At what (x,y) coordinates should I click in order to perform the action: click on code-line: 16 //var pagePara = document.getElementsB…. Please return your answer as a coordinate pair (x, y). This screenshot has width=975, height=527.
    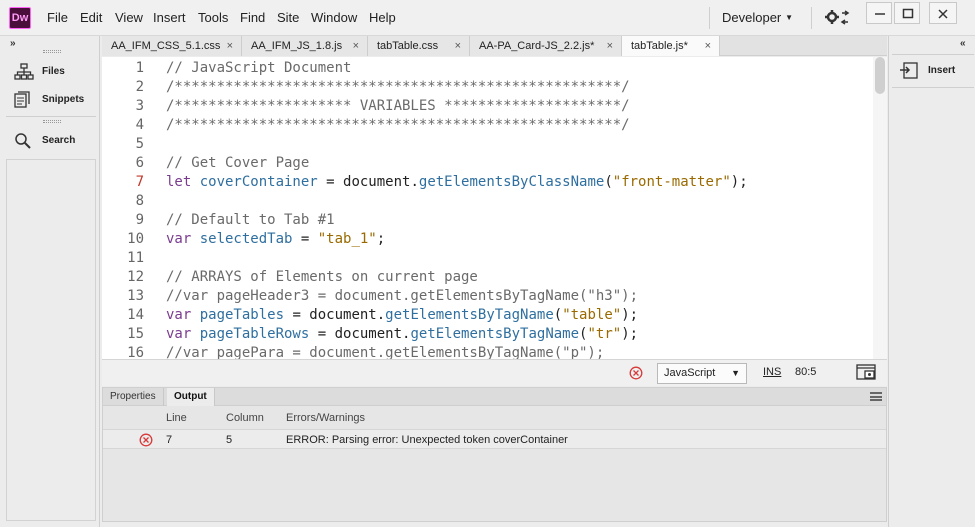
    Looking at the image, I should click on (487, 351).